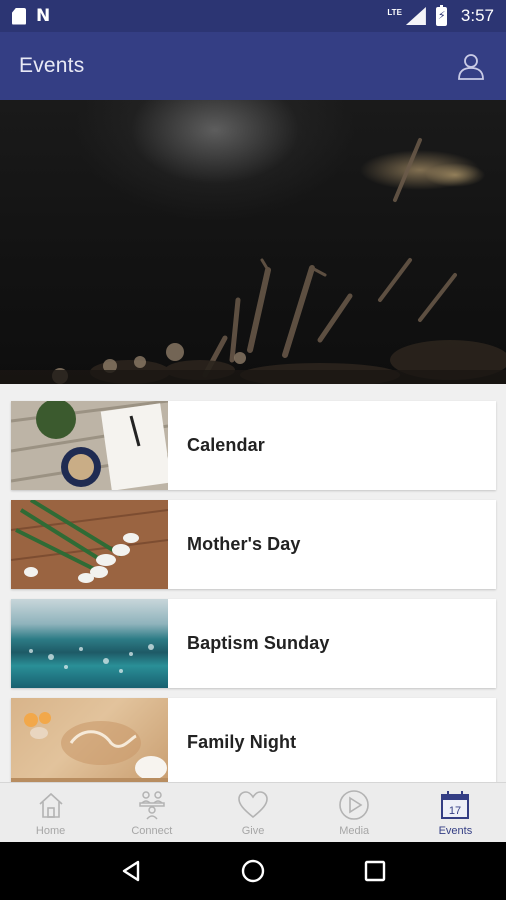 The height and width of the screenshot is (900, 506). Describe the element at coordinates (244, 544) in the screenshot. I see `event-title: Mother's Day` at that location.